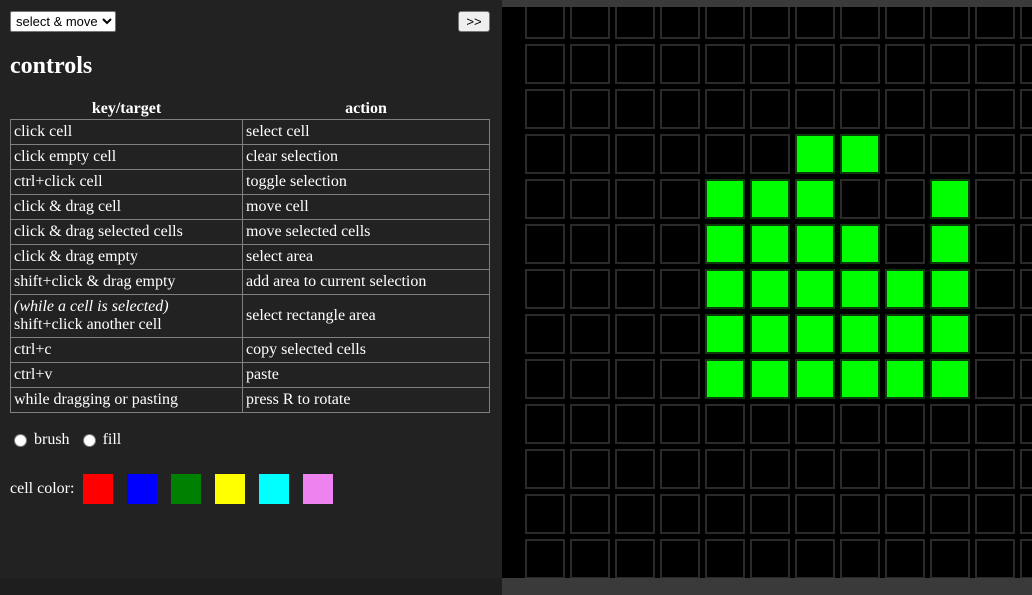 Image resolution: width=1032 pixels, height=595 pixels. I want to click on color-swatch-green, so click(186, 489).